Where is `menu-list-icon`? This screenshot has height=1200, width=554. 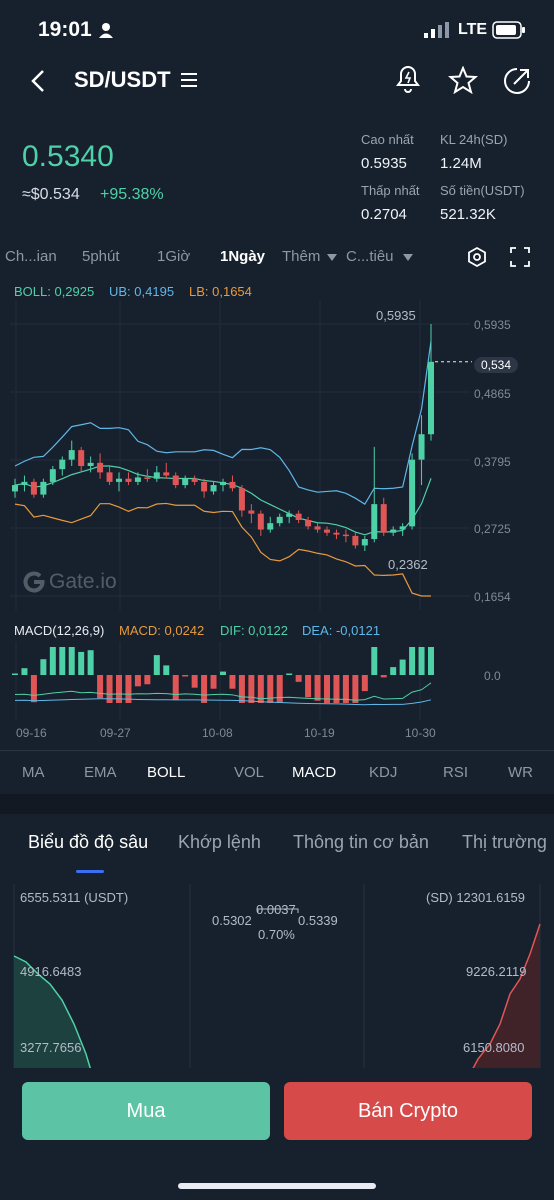 menu-list-icon is located at coordinates (189, 80).